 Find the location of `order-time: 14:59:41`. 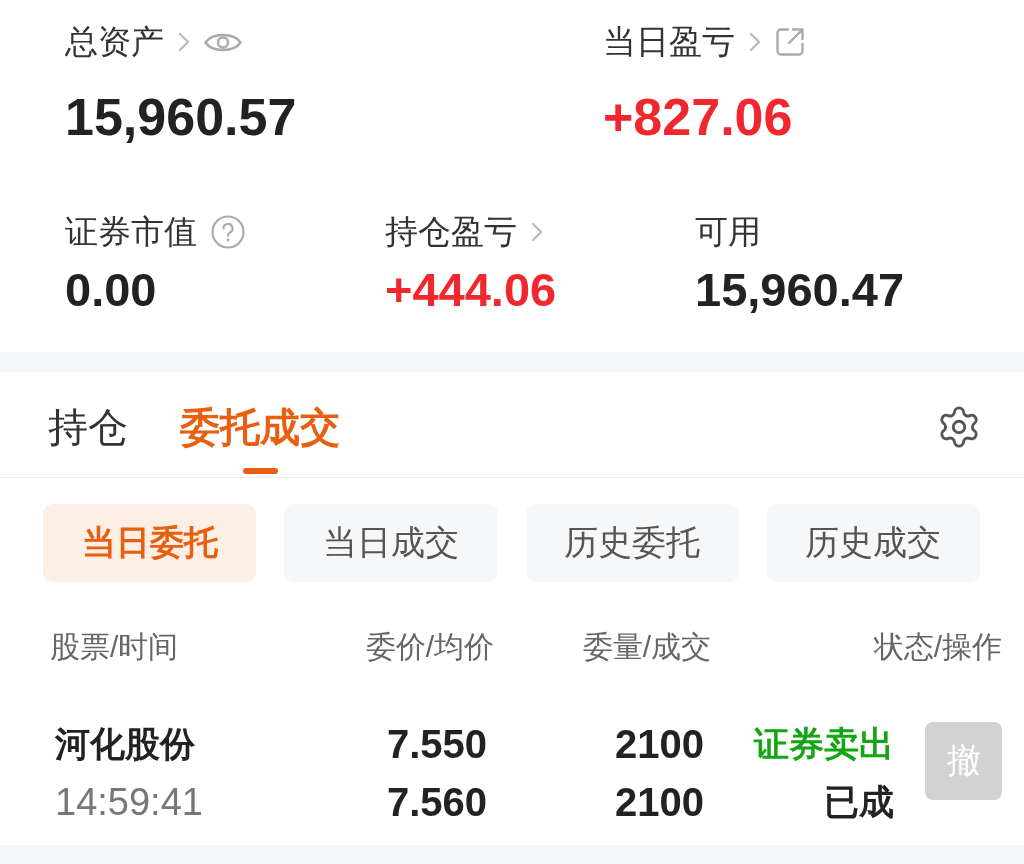

order-time: 14:59:41 is located at coordinates (128, 802).